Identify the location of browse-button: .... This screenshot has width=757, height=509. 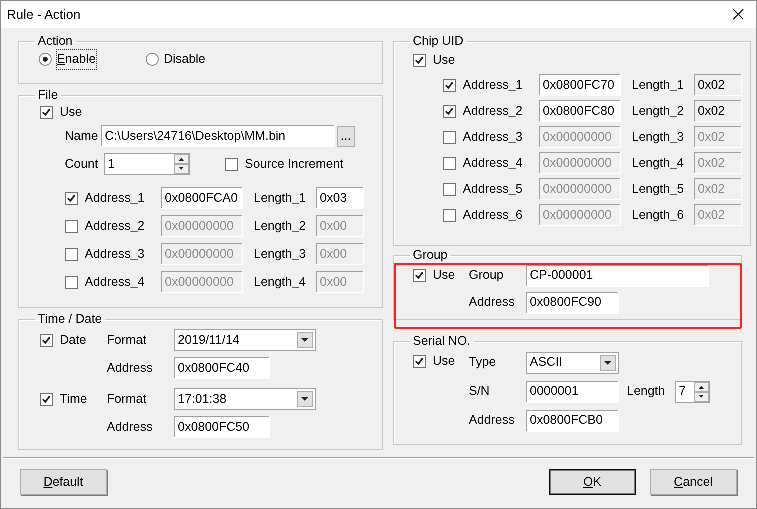
(346, 136).